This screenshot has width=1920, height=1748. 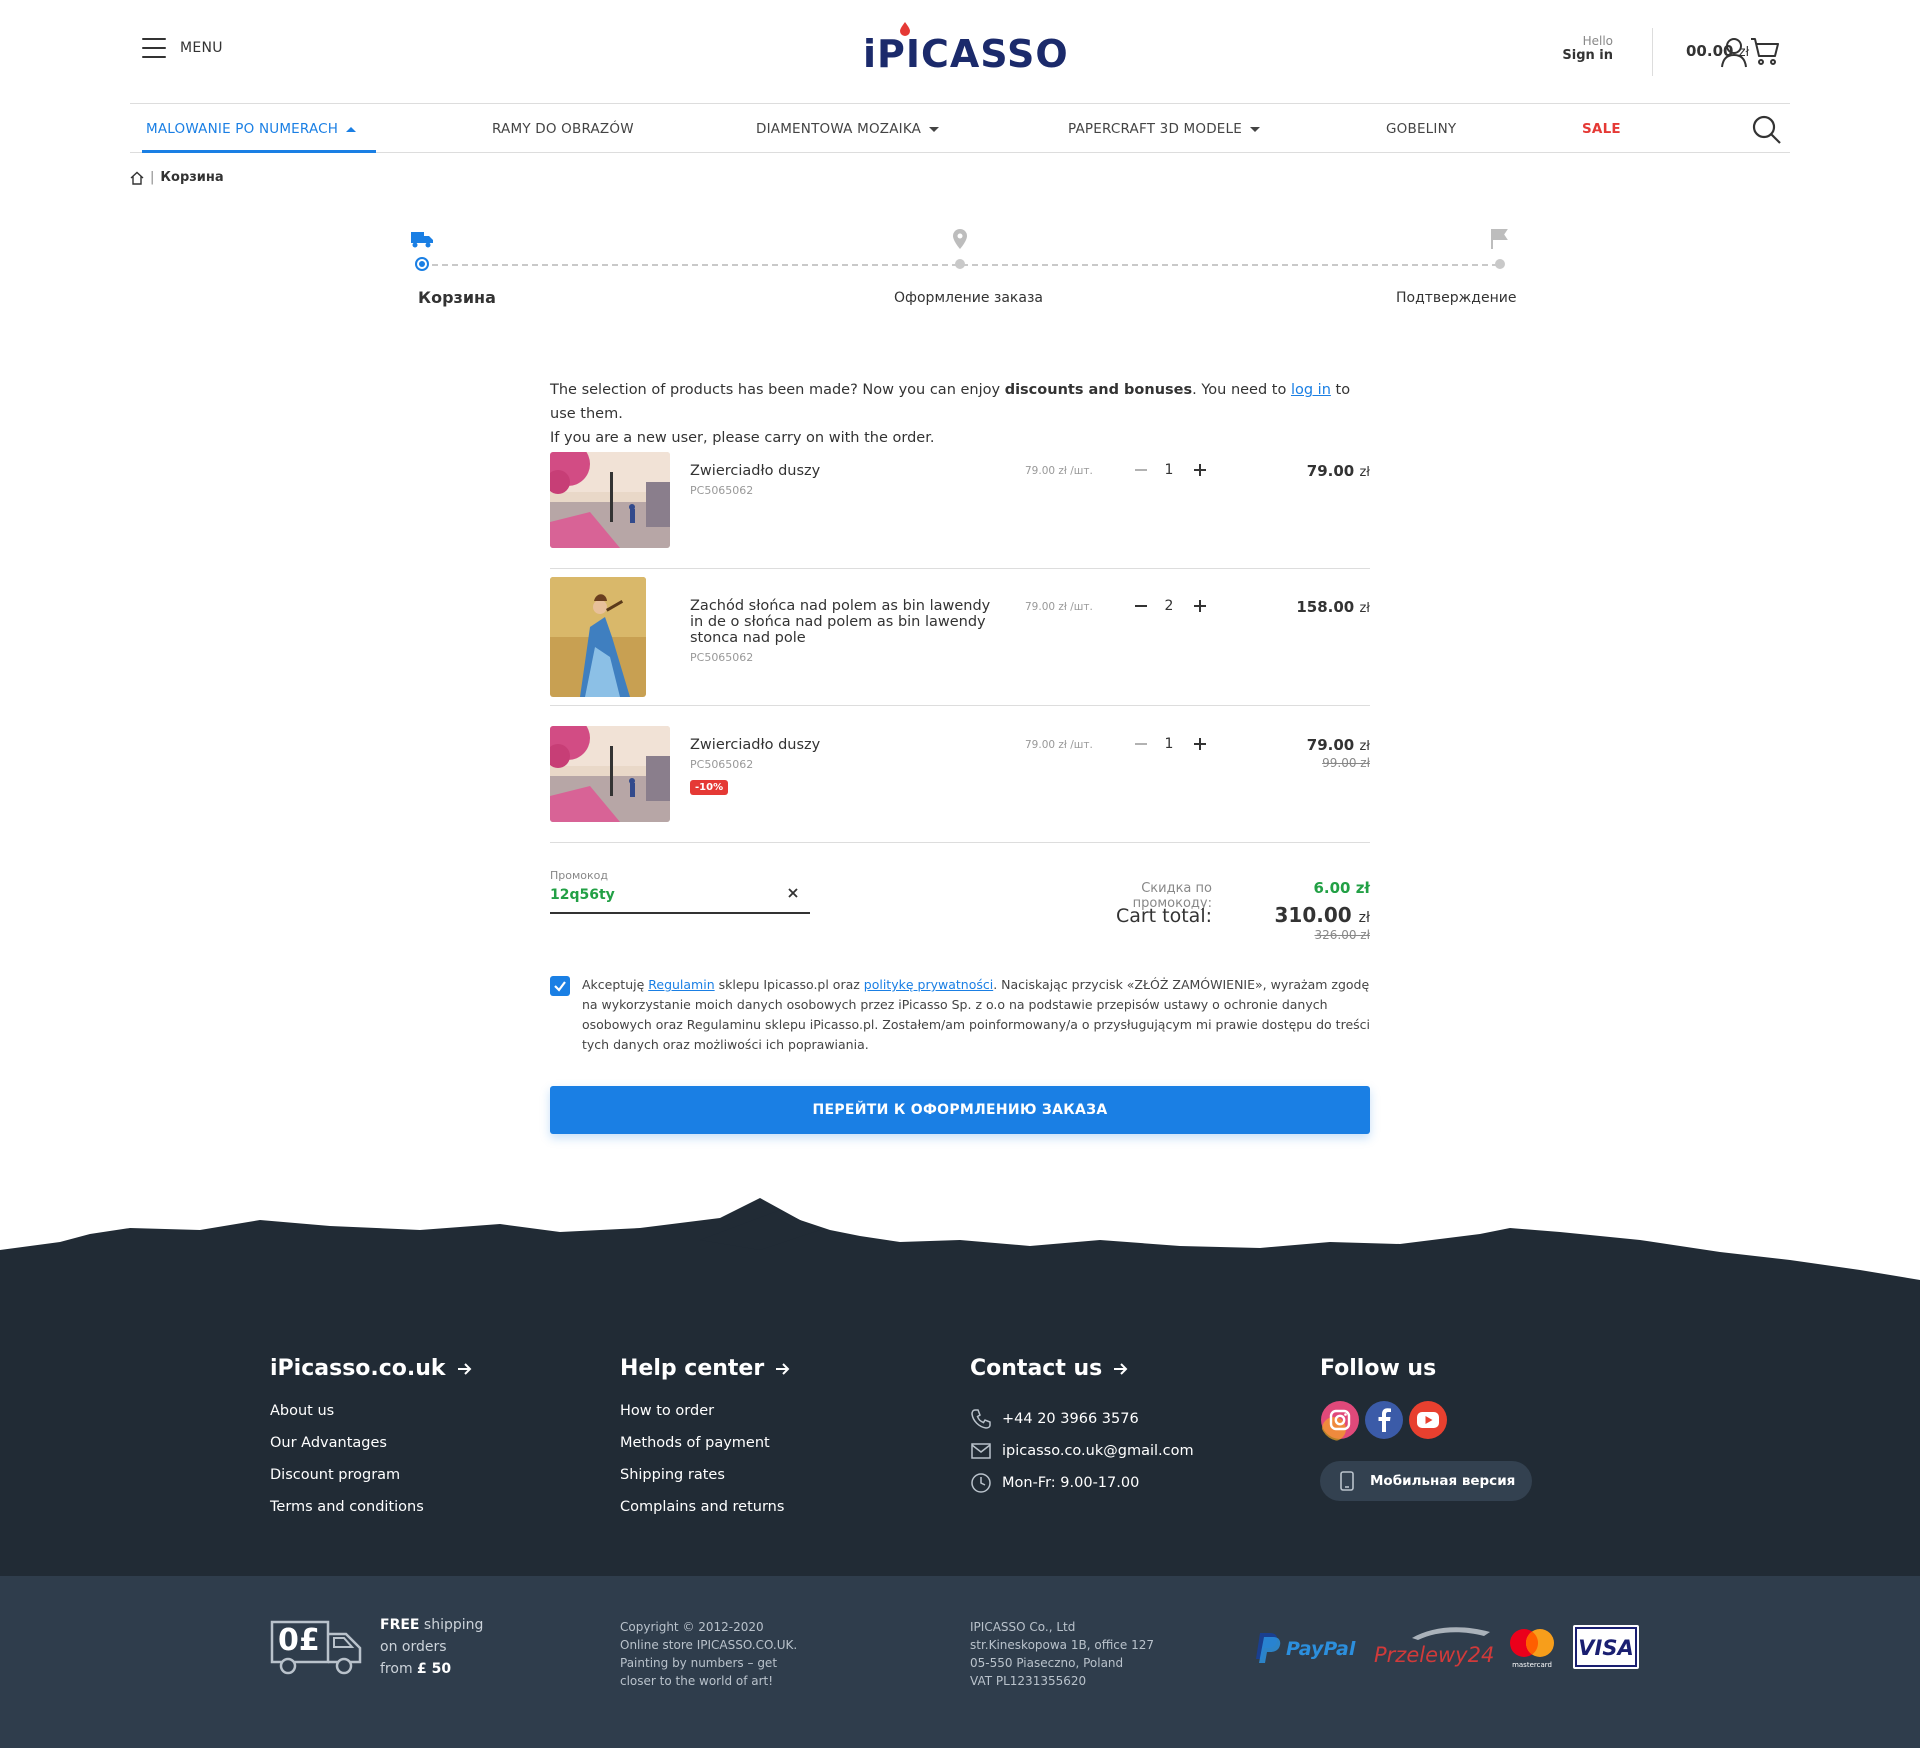 I want to click on qty-value: 2, so click(x=1169, y=606).